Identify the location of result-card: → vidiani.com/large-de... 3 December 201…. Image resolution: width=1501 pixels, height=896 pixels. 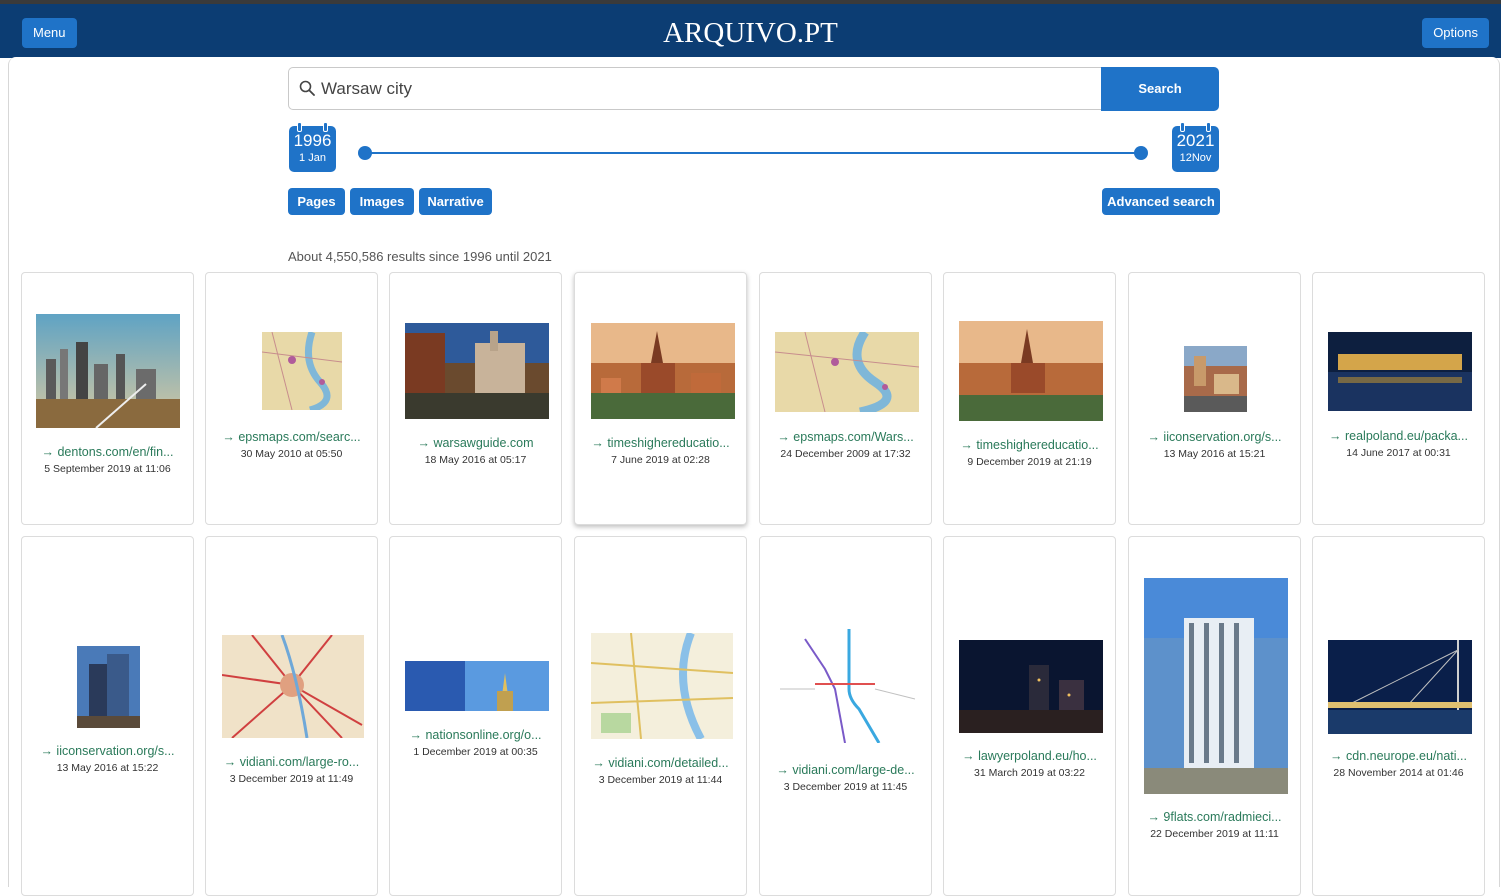
(845, 716).